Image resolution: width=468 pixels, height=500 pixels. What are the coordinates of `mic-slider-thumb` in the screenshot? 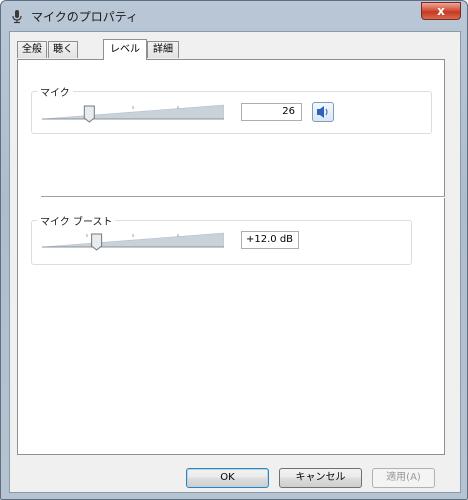 It's located at (89, 114).